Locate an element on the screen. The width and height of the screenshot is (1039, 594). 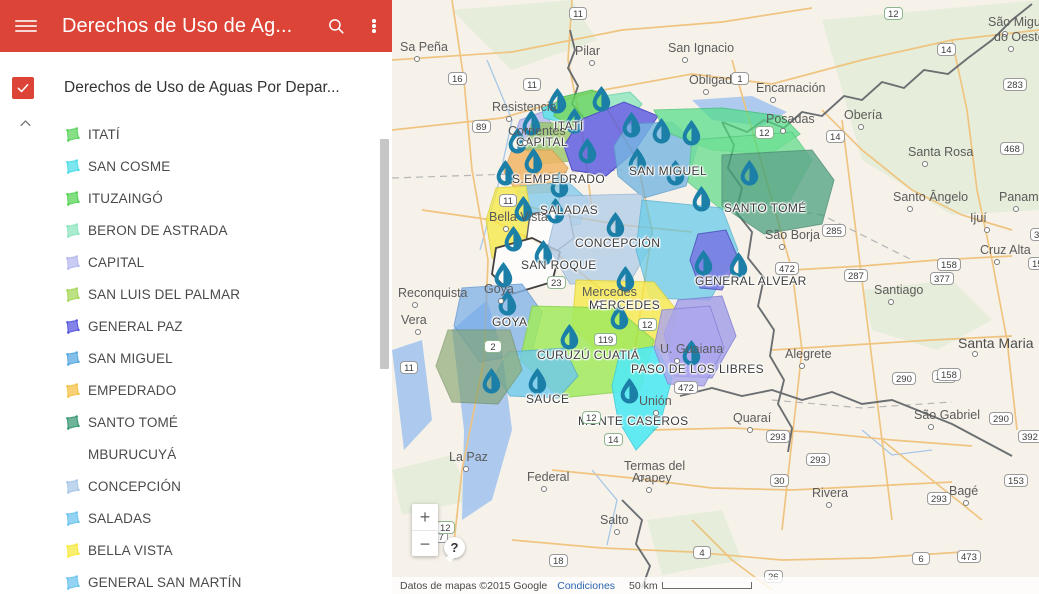
layer-checkbox is located at coordinates (23, 88).